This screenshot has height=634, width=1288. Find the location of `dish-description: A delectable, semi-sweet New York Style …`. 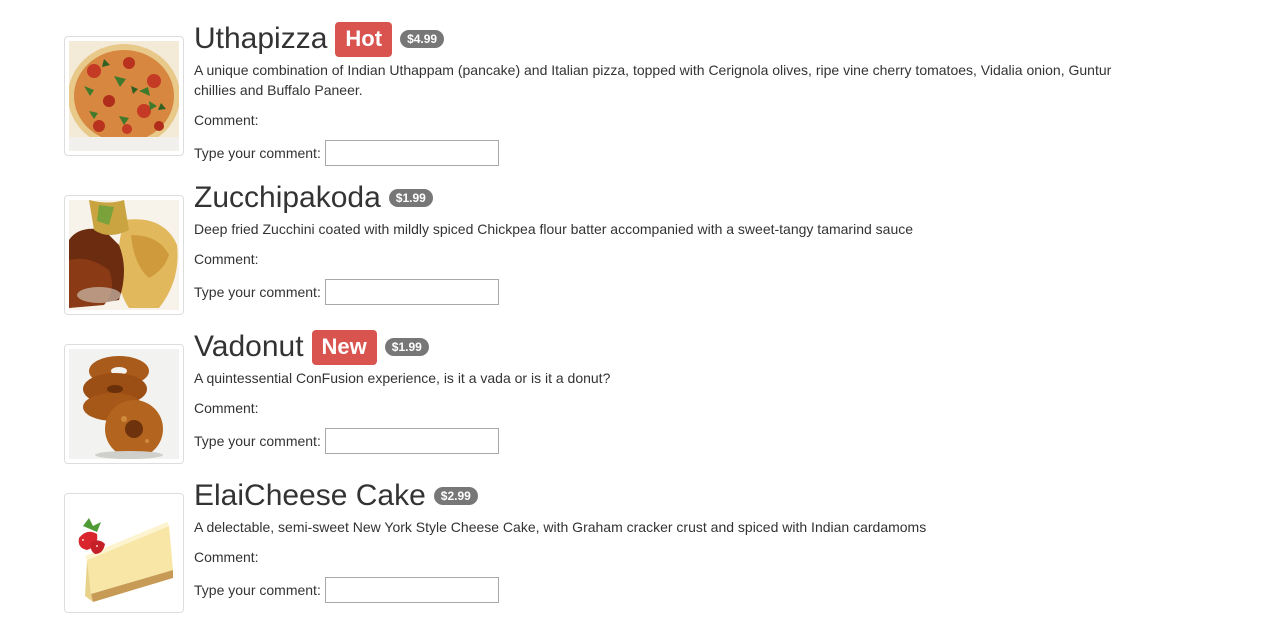

dish-description: A delectable, semi-sweet New York Style … is located at coordinates (560, 527).